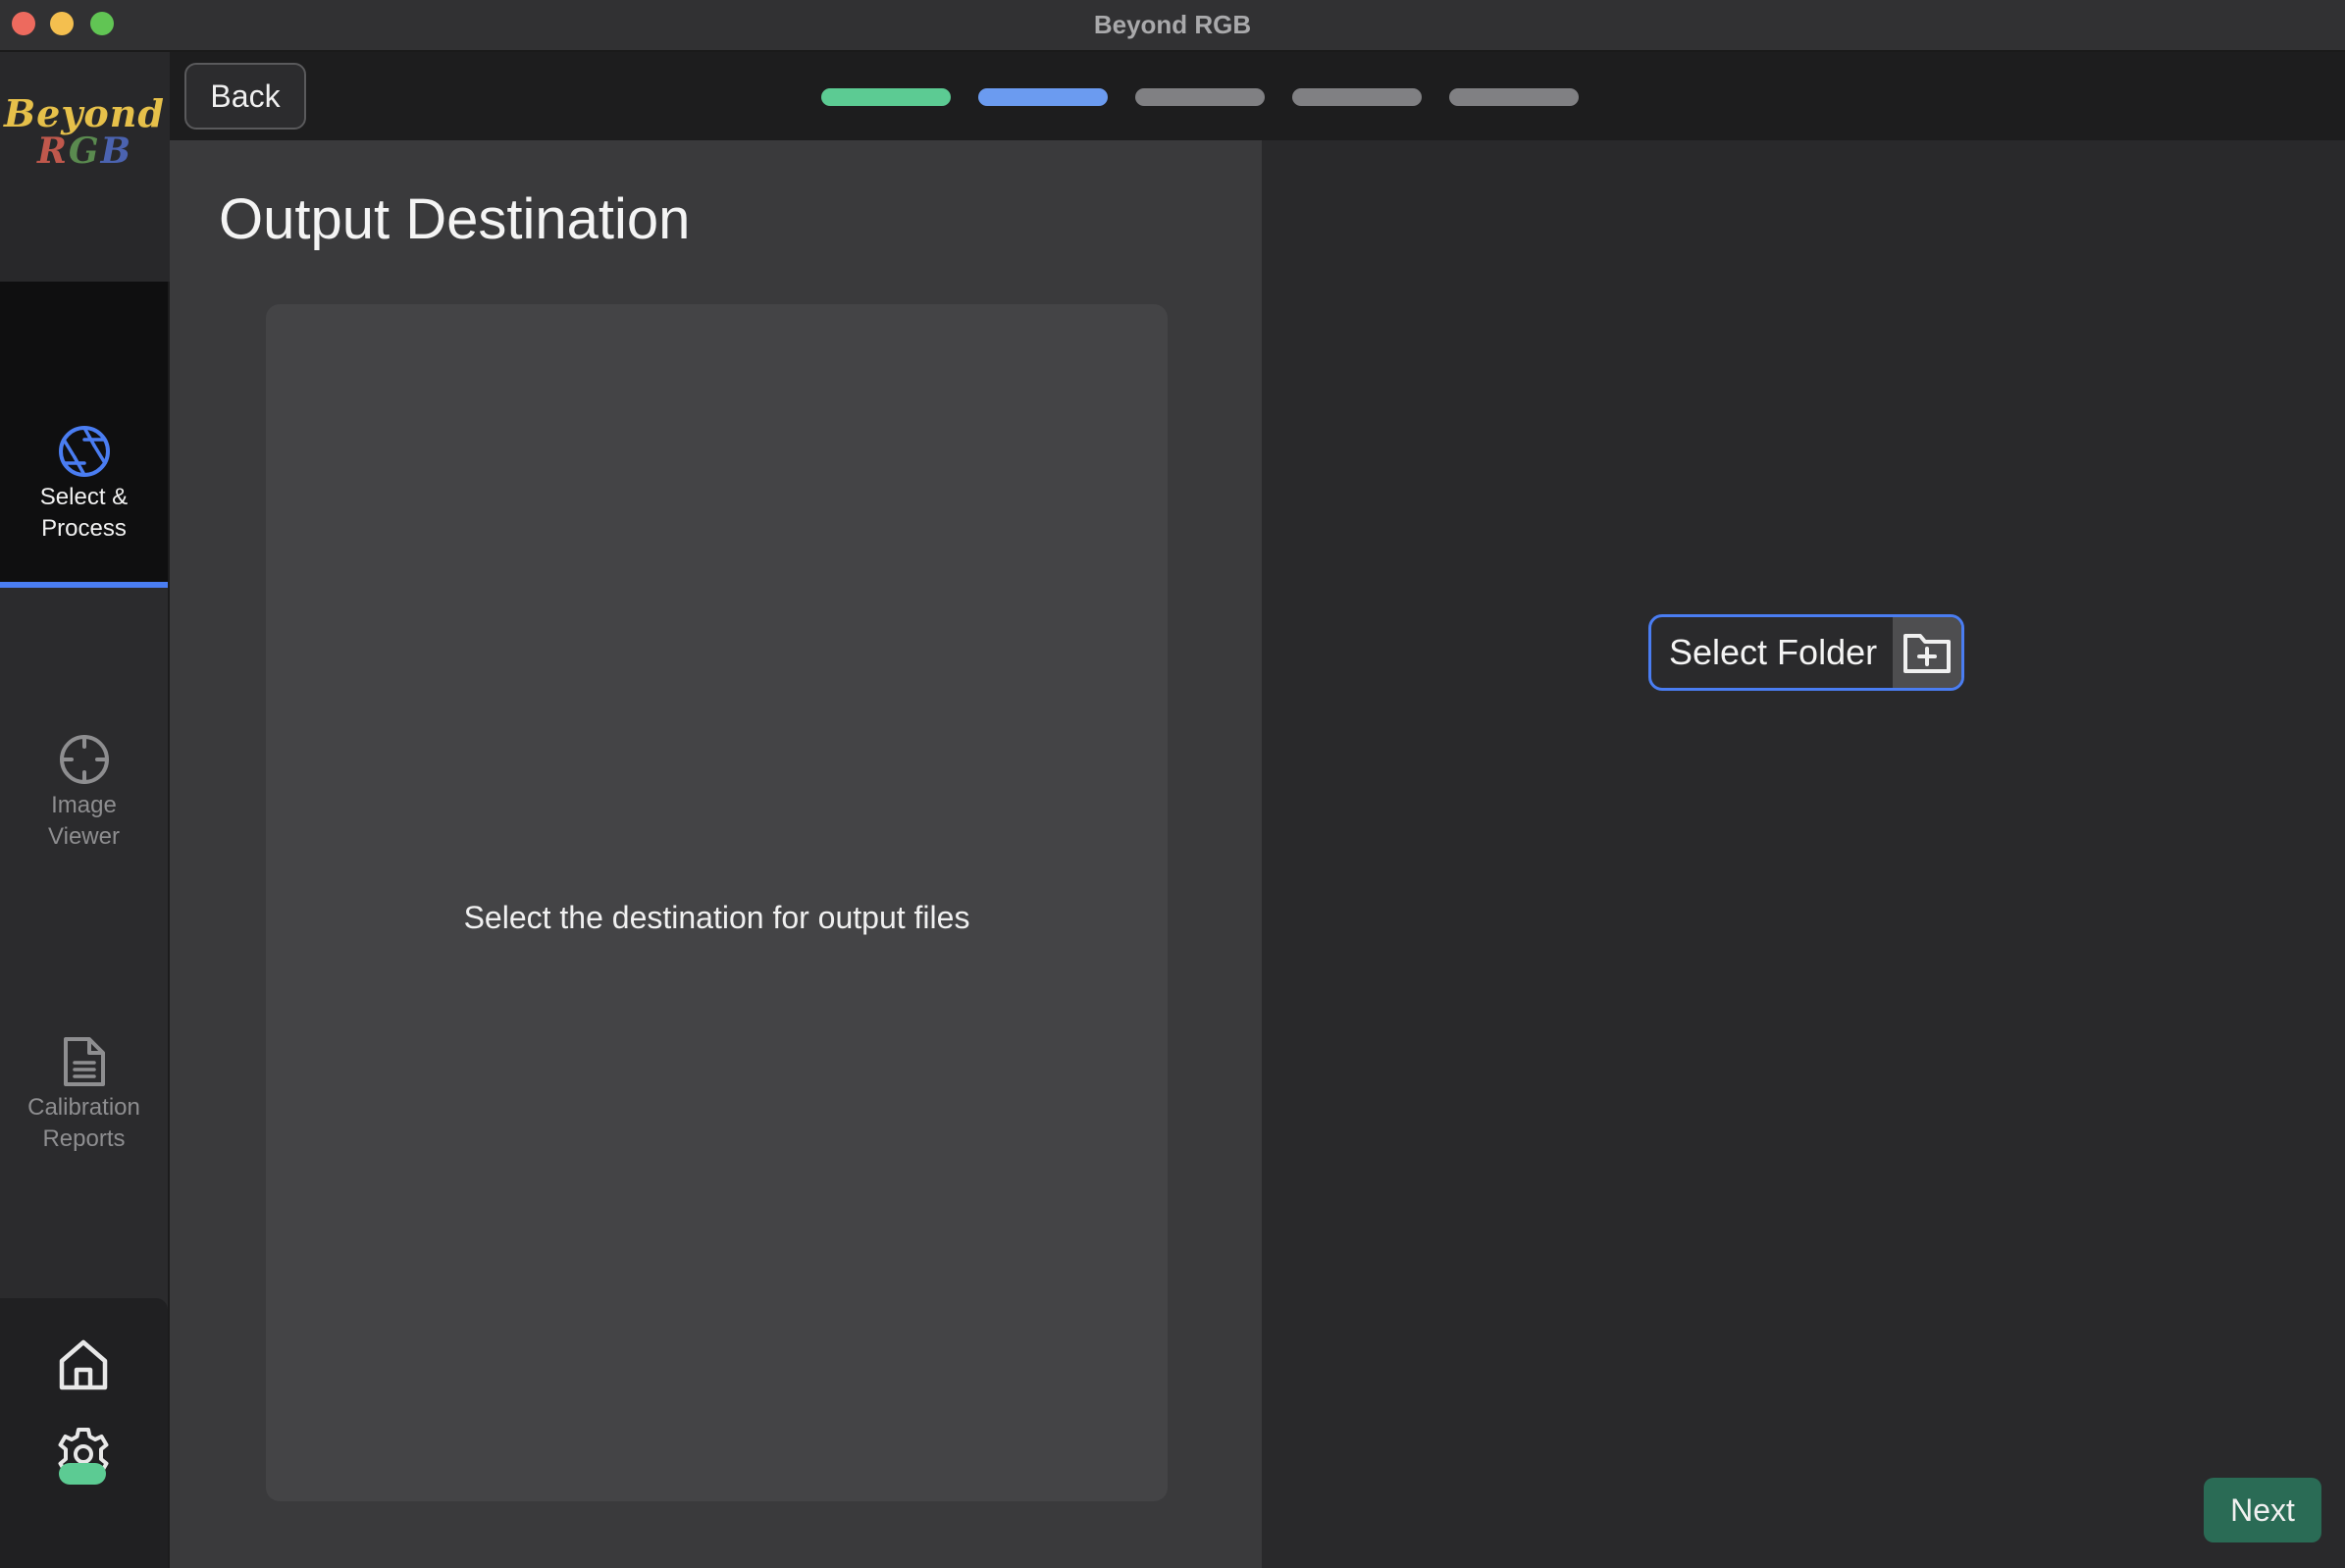 The width and height of the screenshot is (2345, 1568). What do you see at coordinates (2262, 1510) in the screenshot?
I see `next-button: Next` at bounding box center [2262, 1510].